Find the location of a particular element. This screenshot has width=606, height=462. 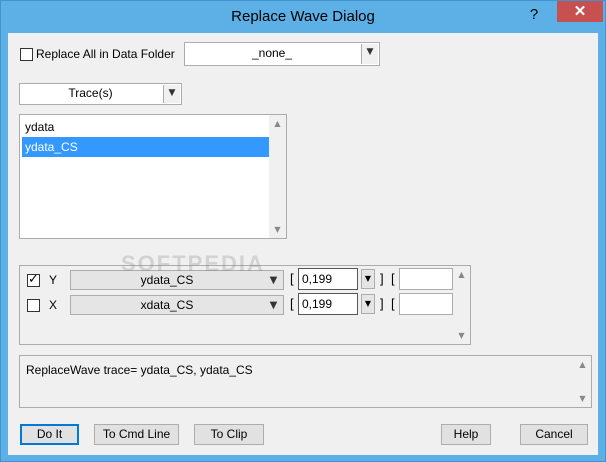

y-value-dropdown: ▼ is located at coordinates (368, 279).